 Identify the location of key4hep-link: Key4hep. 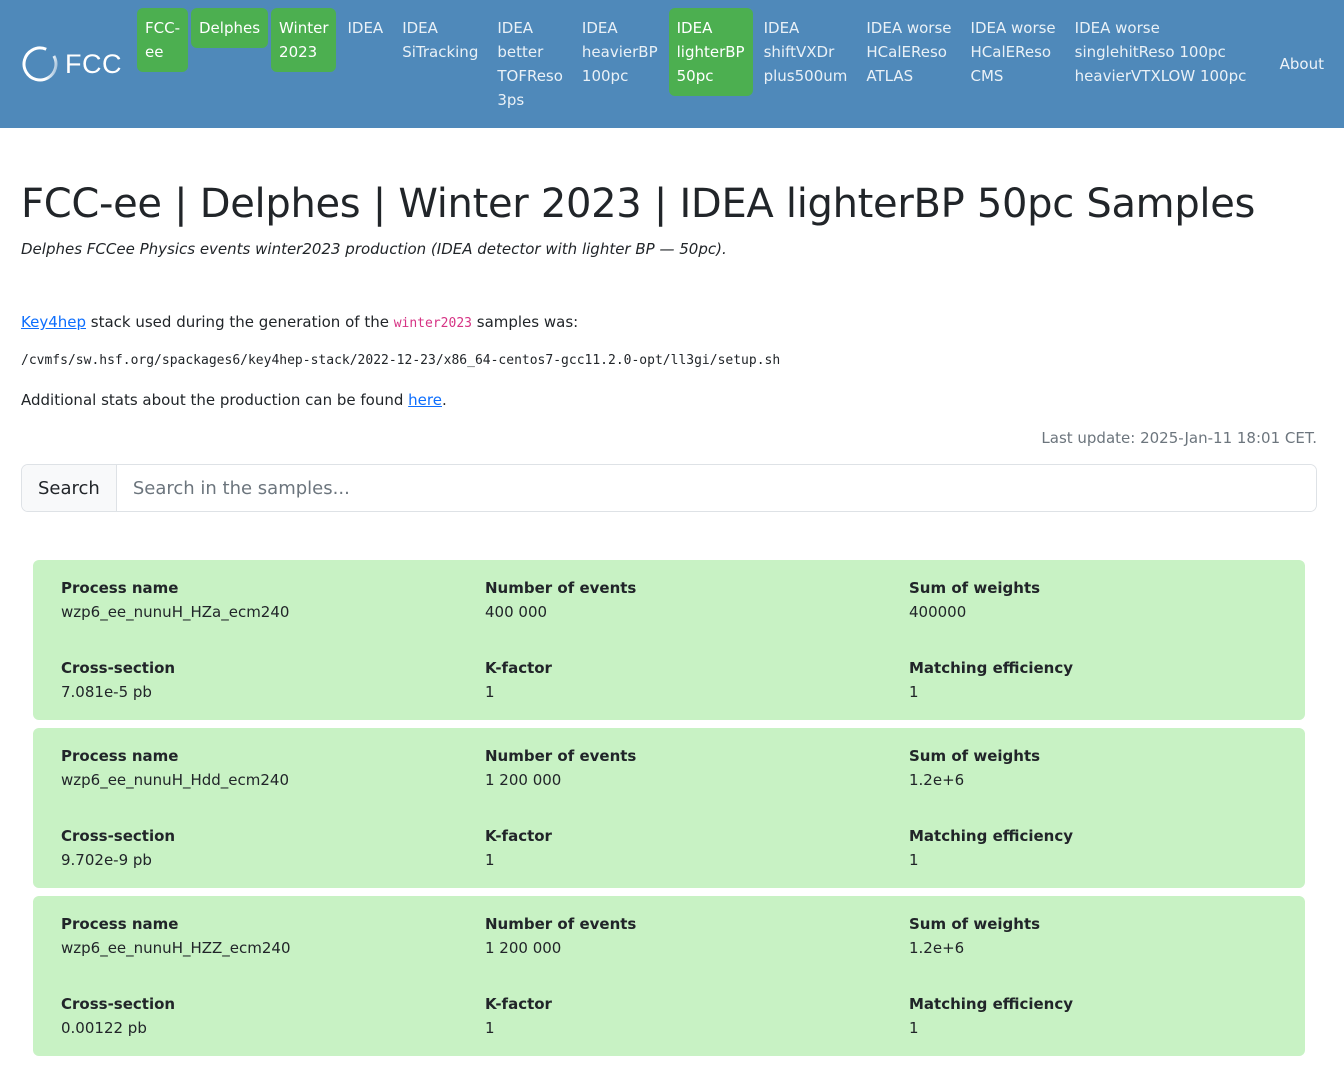
(53, 322).